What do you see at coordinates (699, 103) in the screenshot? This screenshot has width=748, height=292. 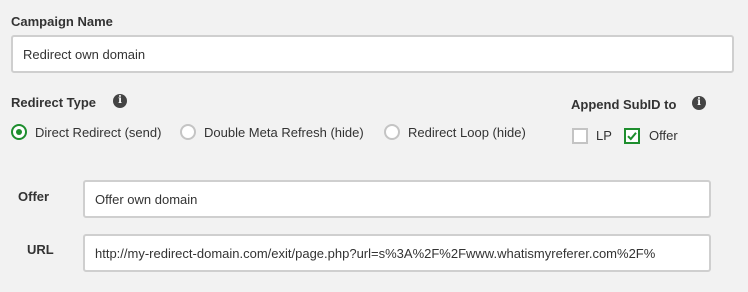 I see `append-subid-info-icon: i` at bounding box center [699, 103].